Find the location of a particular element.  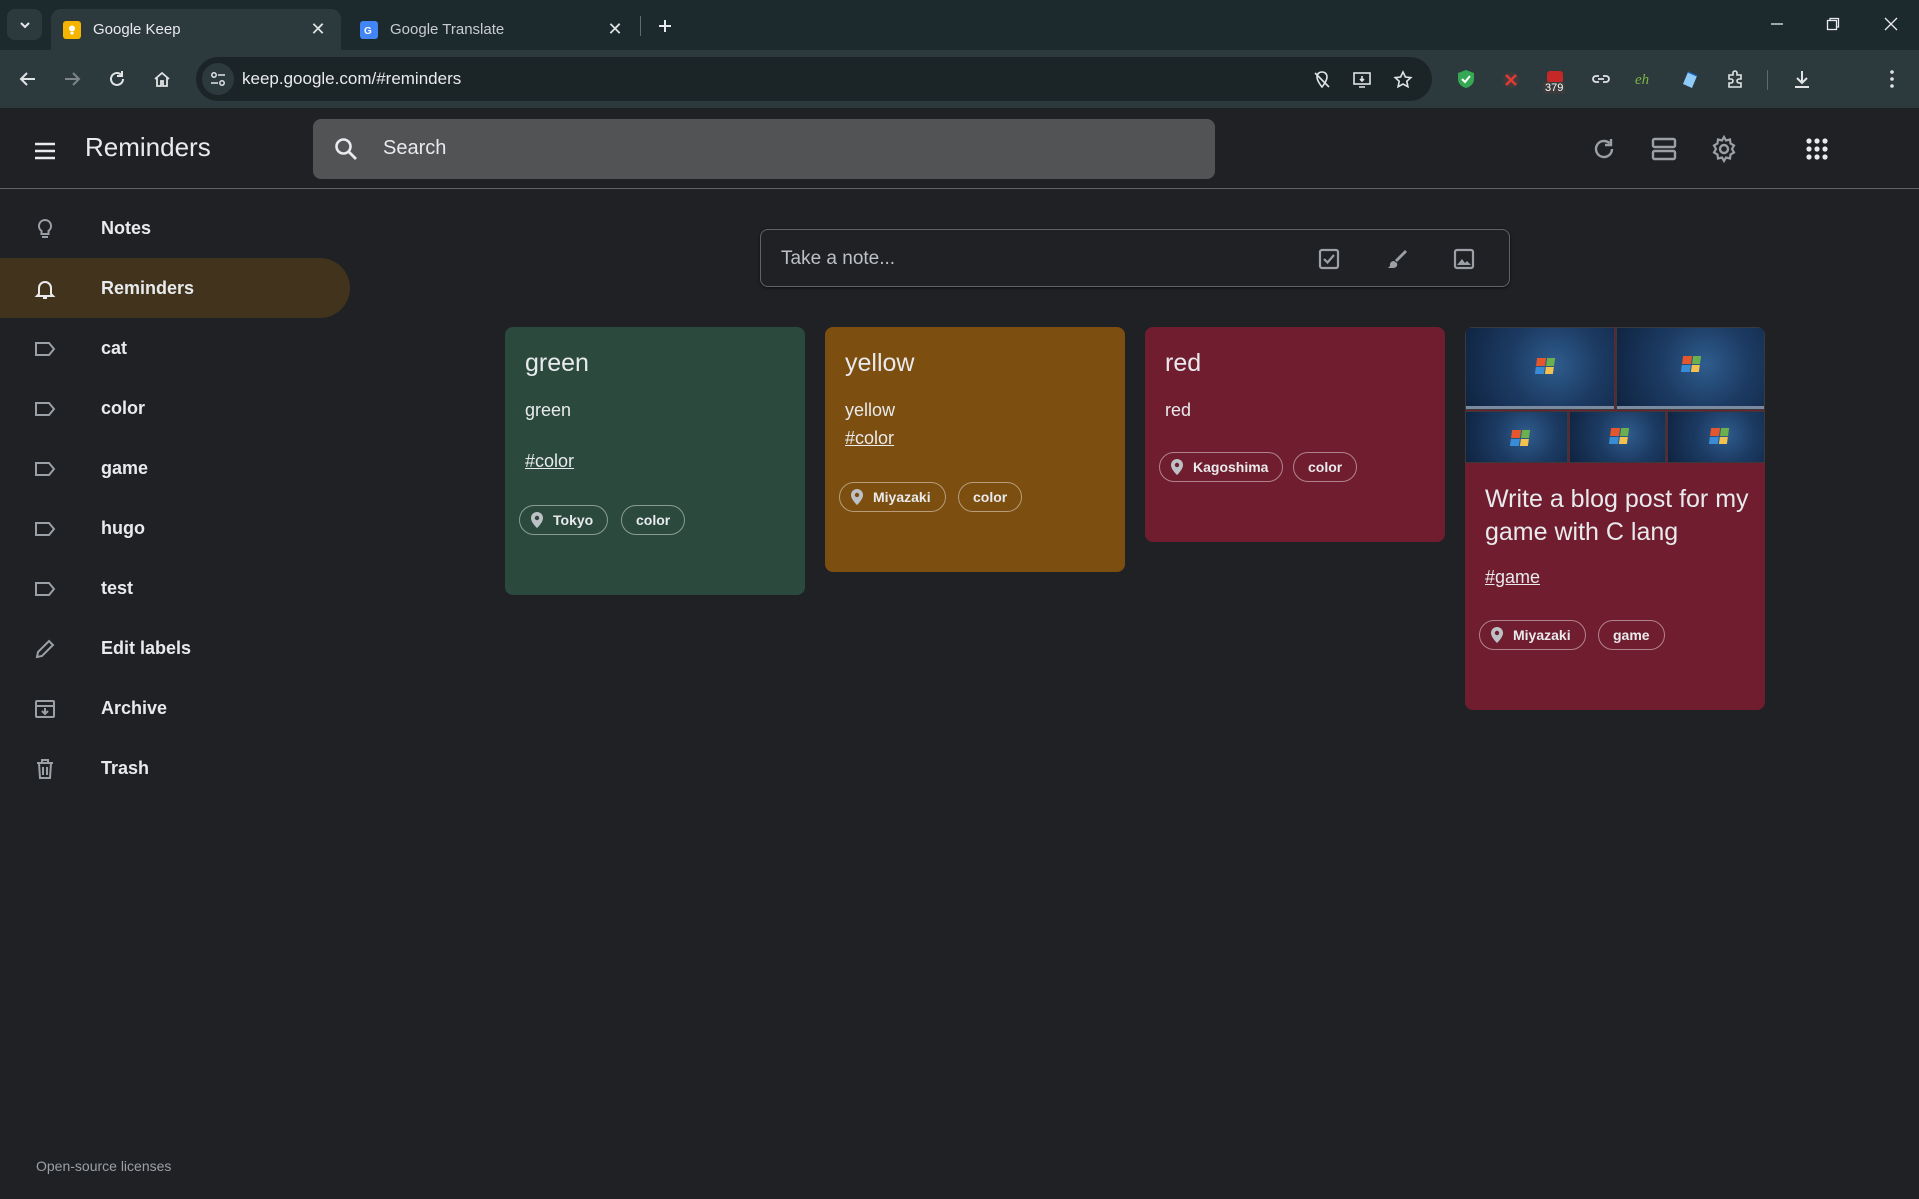

main-menu-button is located at coordinates (45, 151).